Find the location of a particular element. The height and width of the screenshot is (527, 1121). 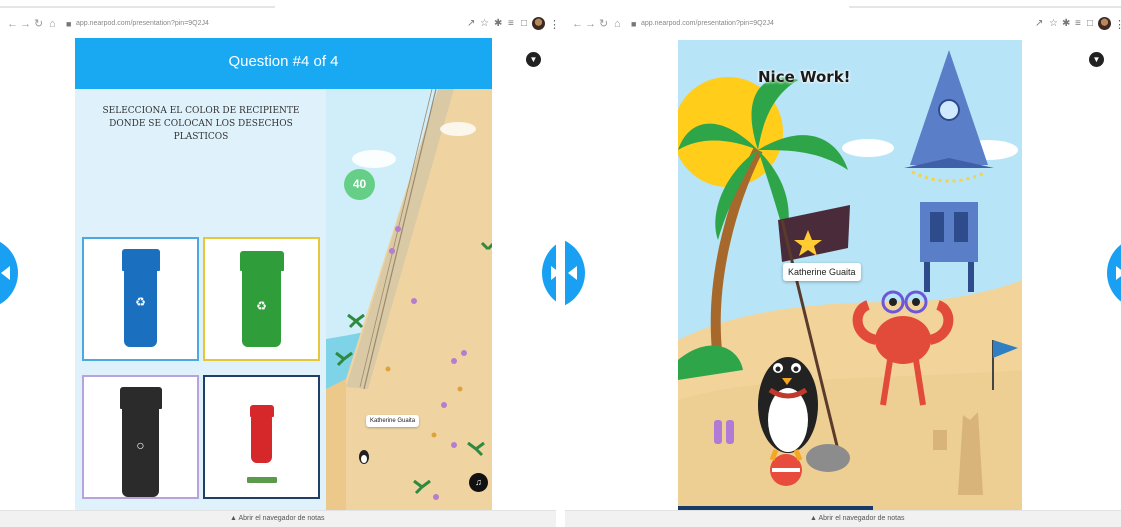

race-track-scene: 40 Katherine Guaita ♫ is located at coordinates (409, 300).